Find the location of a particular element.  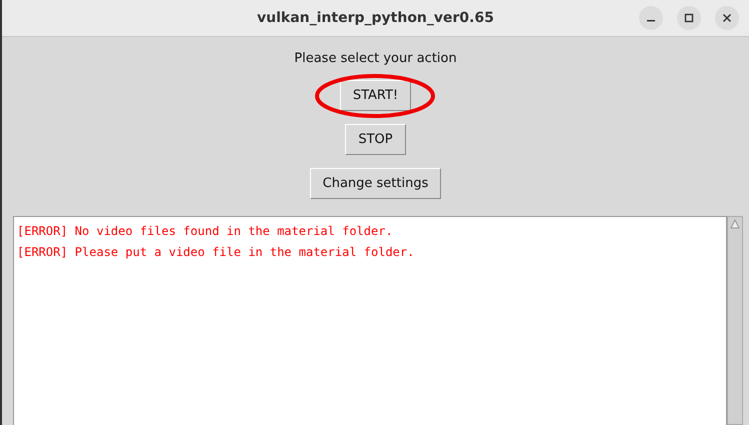

log-line: [ERROR] No video files found in the material folder. is located at coordinates (205, 231).